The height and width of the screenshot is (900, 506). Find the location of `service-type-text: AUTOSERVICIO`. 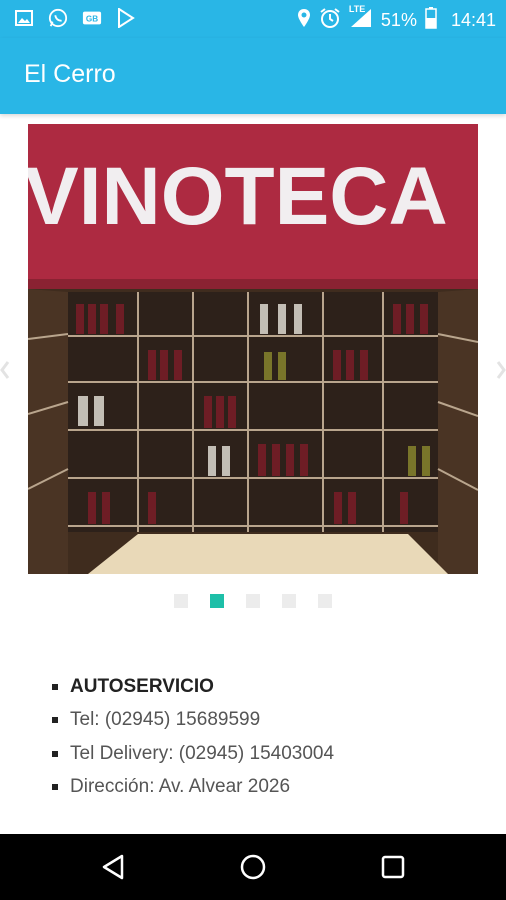

service-type-text: AUTOSERVICIO is located at coordinates (142, 686).